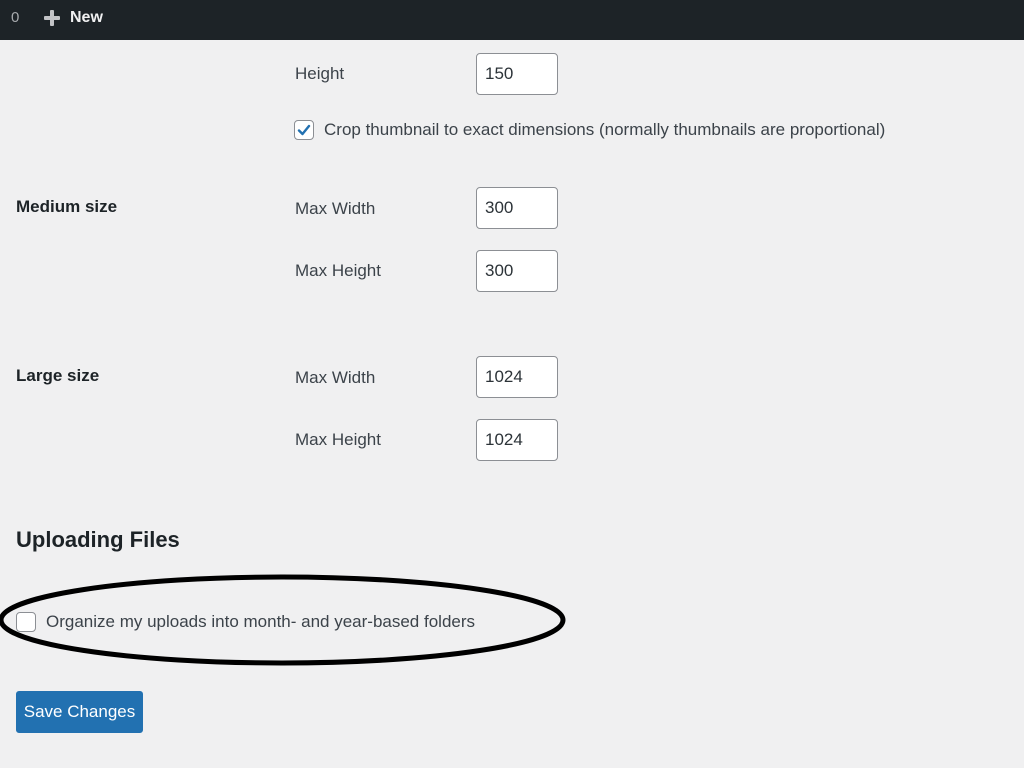 This screenshot has width=1024, height=768. I want to click on medium-max-height-label: Max Height, so click(338, 270).